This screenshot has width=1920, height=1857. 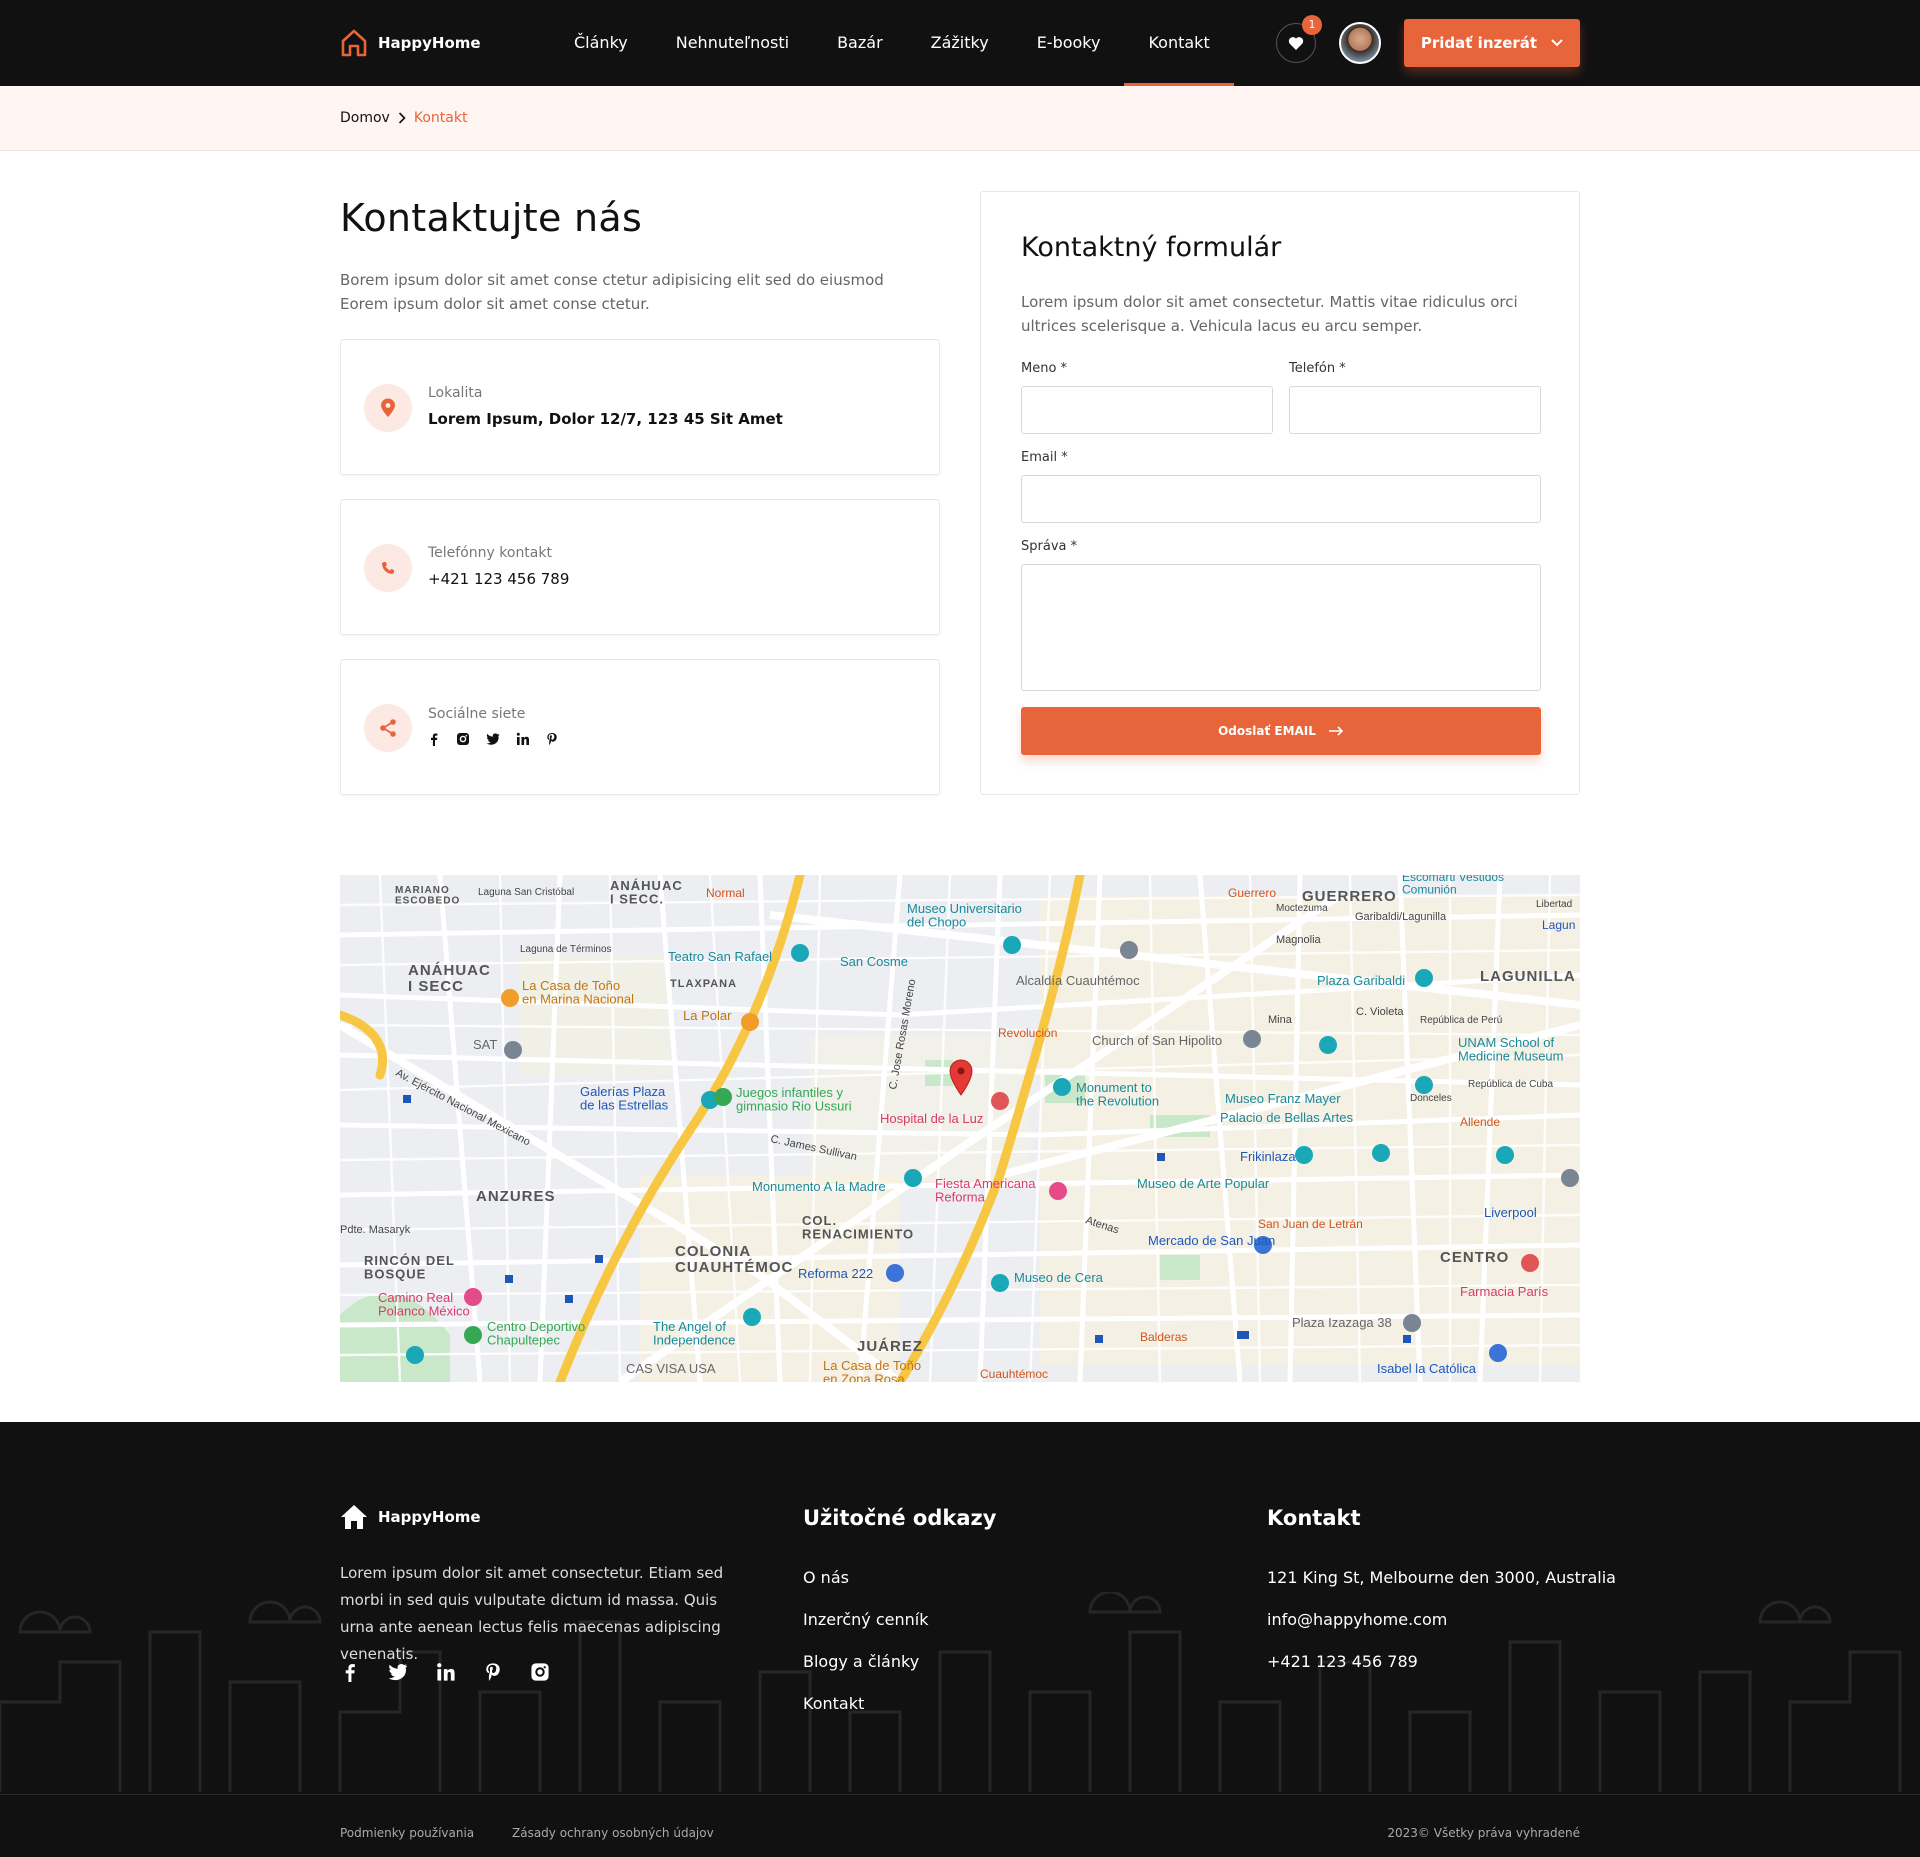 I want to click on breadcrumb-home: Domov, so click(x=365, y=118).